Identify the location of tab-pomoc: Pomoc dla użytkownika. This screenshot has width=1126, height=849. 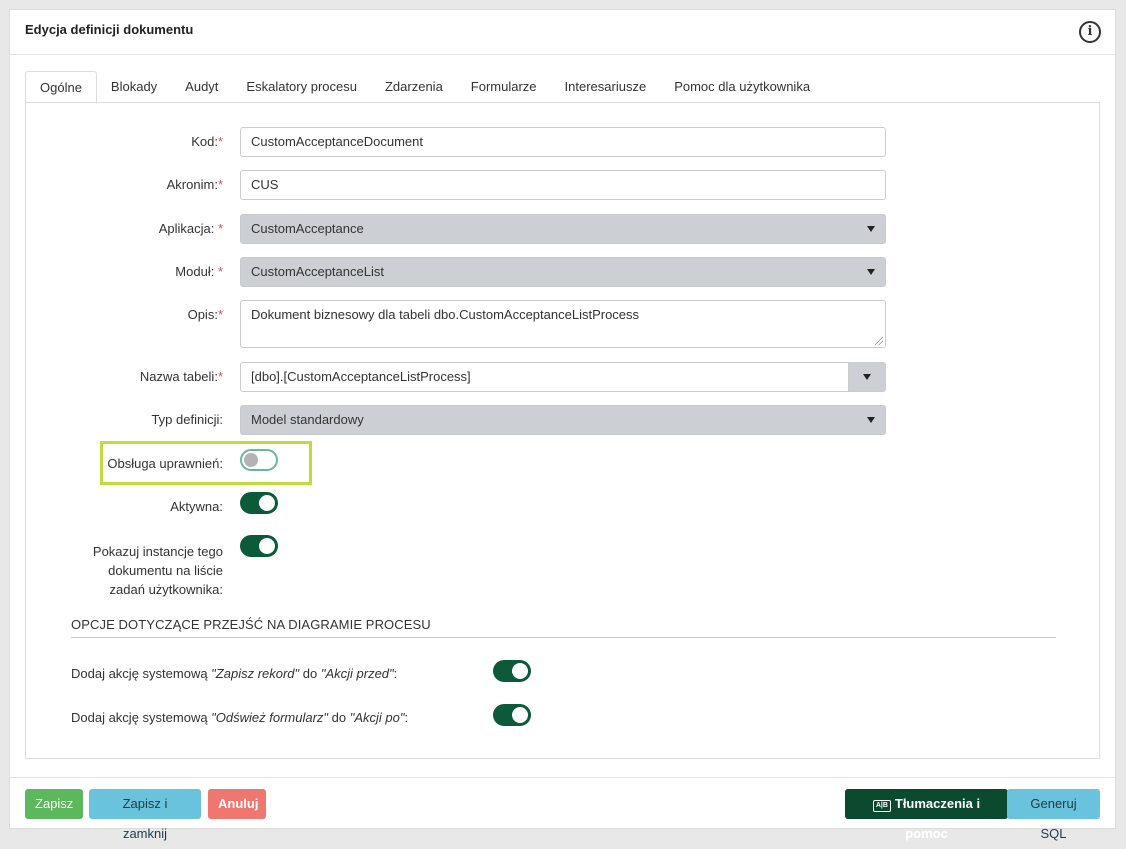
(742, 86).